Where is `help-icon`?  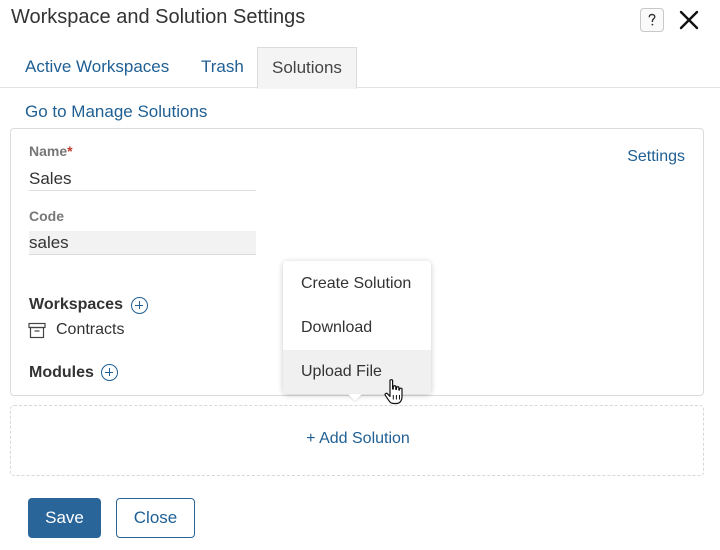 help-icon is located at coordinates (652, 19).